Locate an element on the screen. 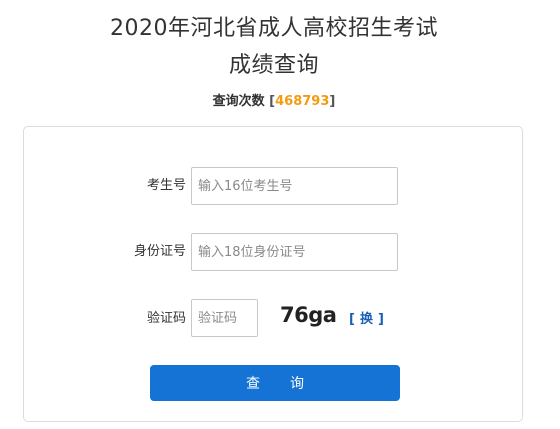  refresh-open-bracket: [ is located at coordinates (352, 319).